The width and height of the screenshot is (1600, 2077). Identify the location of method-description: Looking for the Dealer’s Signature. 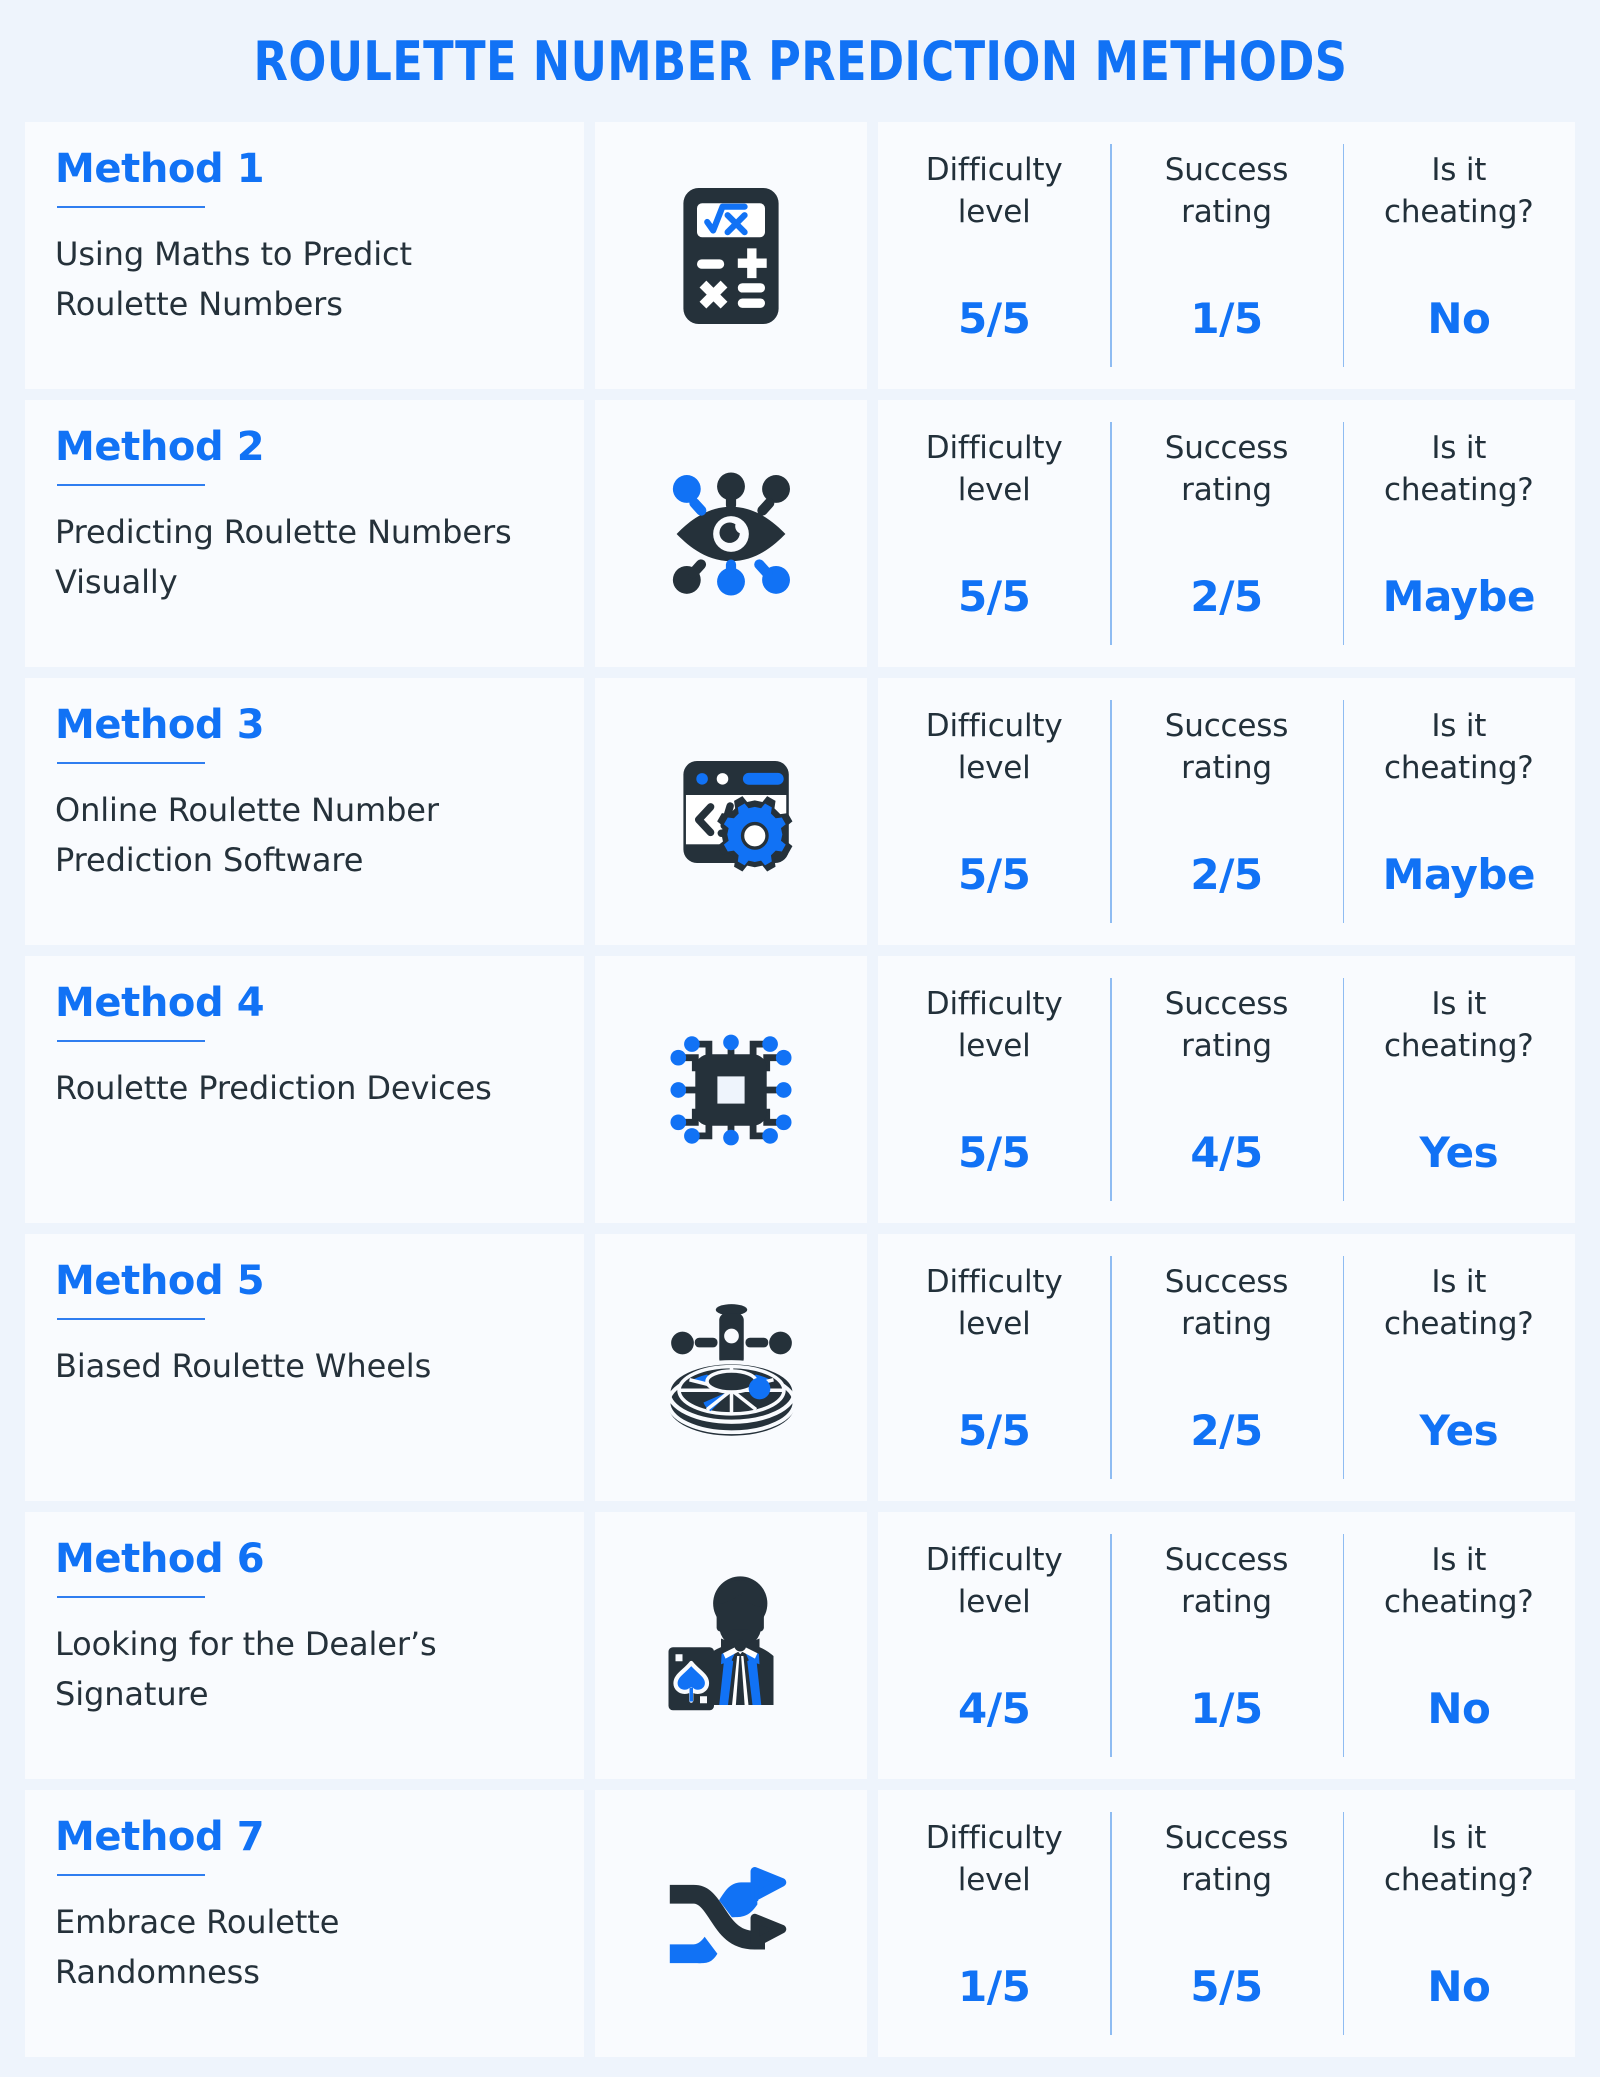
(246, 1669).